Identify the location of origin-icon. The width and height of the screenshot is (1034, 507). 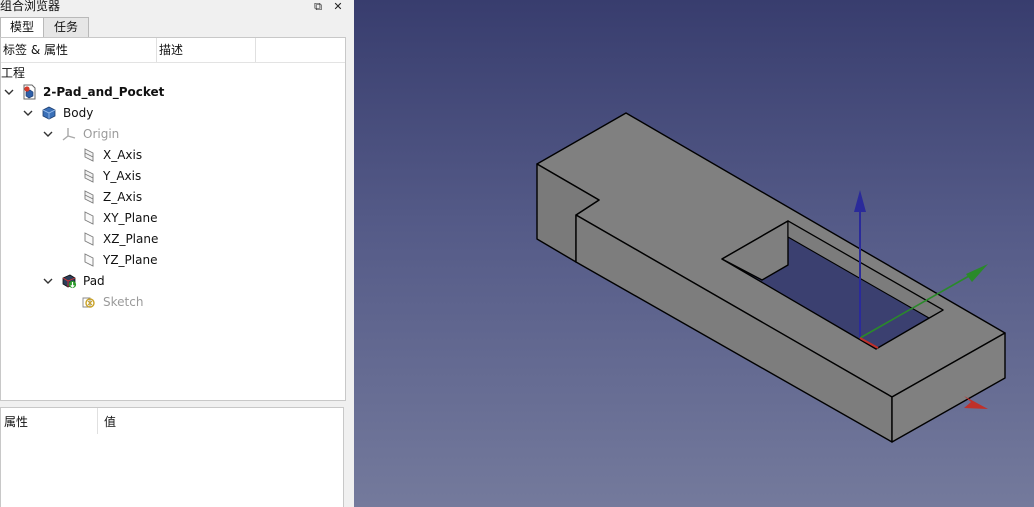
(69, 134).